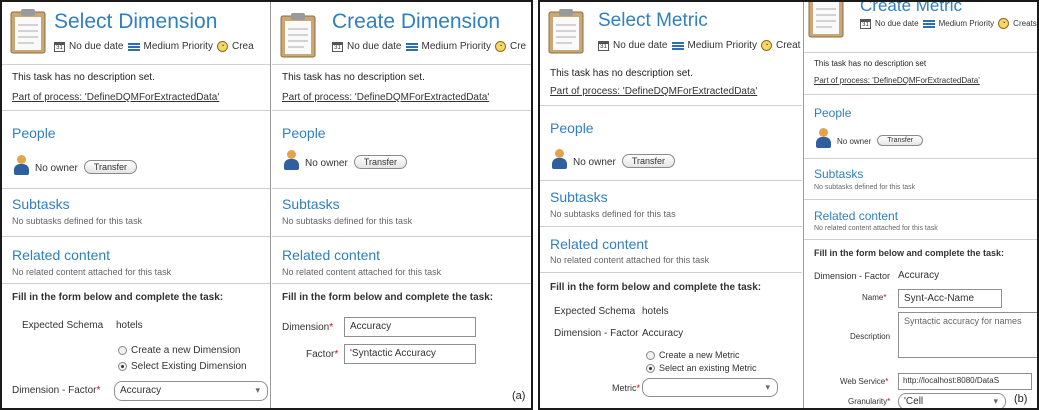  I want to click on label-text: Dimension - Factor, so click(54, 390).